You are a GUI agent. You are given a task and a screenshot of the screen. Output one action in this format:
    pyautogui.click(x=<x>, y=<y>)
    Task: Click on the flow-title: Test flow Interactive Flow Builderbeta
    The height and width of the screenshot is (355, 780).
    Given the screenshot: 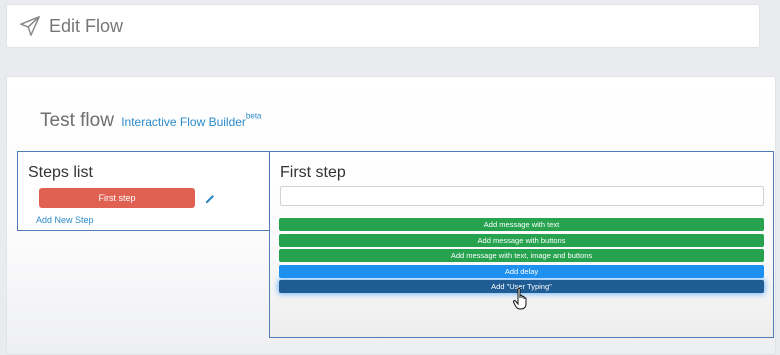 What is the action you would take?
    pyautogui.click(x=151, y=121)
    